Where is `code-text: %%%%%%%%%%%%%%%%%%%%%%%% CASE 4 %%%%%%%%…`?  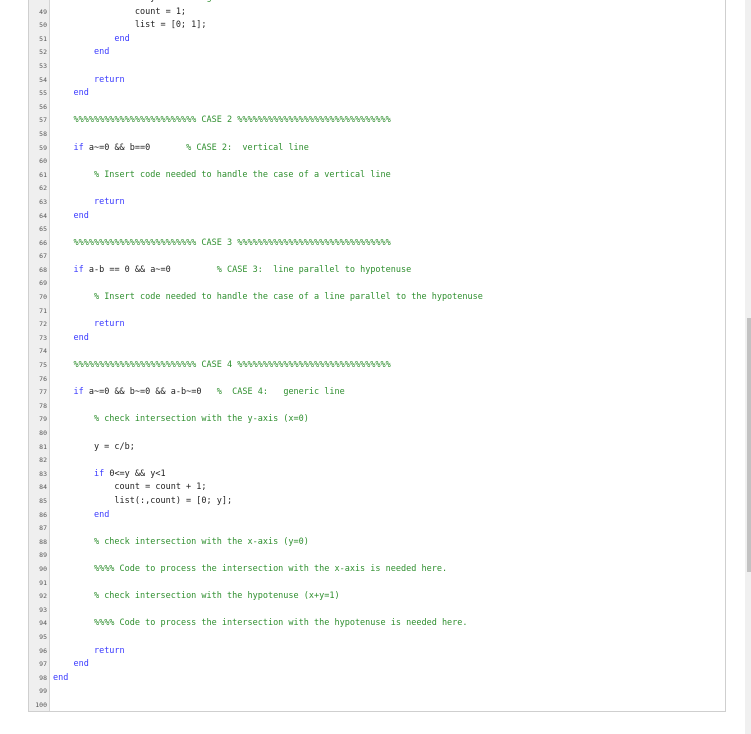
code-text: %%%%%%%%%%%%%%%%%%%%%%%% CASE 4 %%%%%%%%… is located at coordinates (221, 366).